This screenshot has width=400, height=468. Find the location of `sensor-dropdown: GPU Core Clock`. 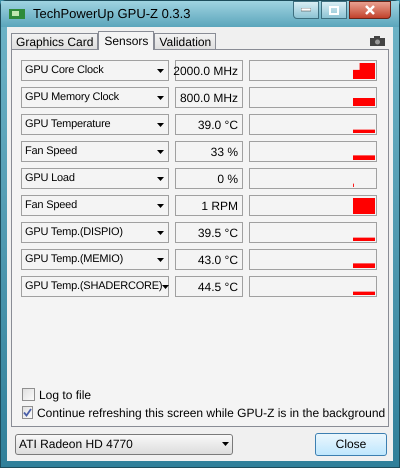

sensor-dropdown: GPU Core Clock is located at coordinates (95, 70).